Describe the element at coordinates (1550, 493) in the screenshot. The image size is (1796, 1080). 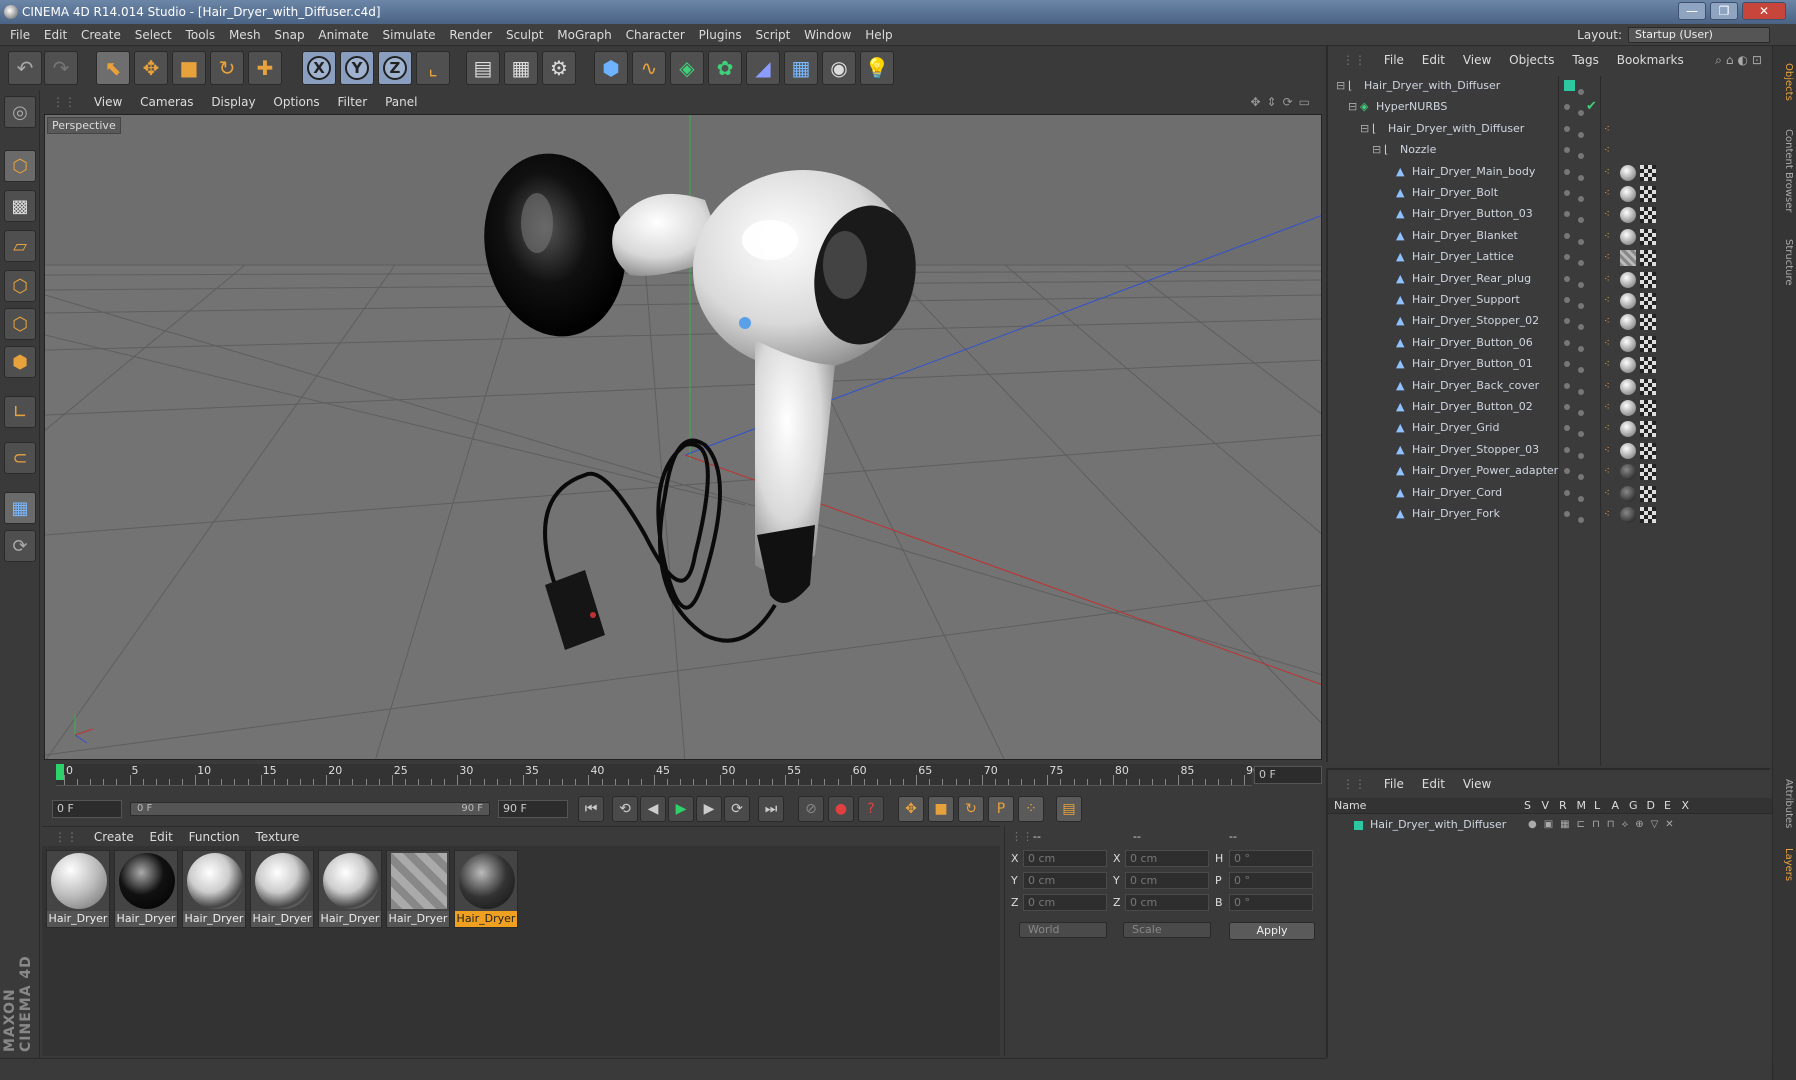
I see `object-row: ▲ Hair_Dryer_Cord ⁖` at that location.